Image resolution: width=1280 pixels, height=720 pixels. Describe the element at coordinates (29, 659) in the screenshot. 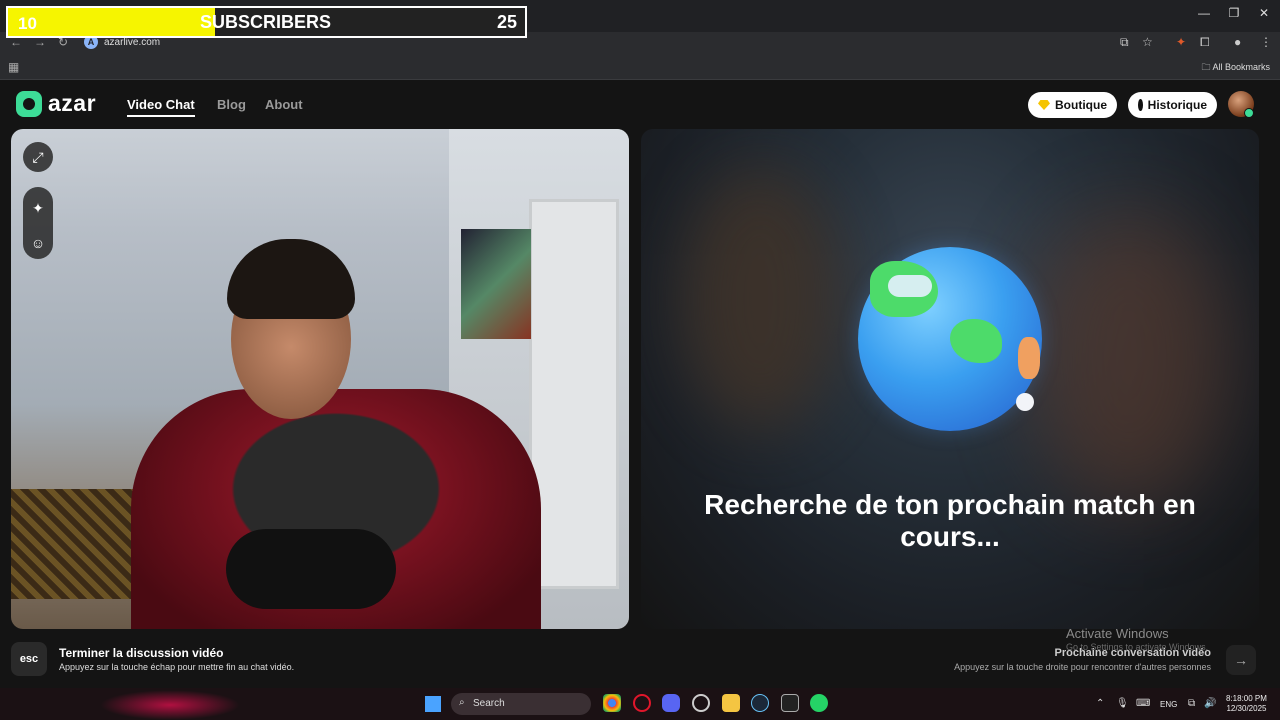

I see `esc-key-badge: esc` at that location.